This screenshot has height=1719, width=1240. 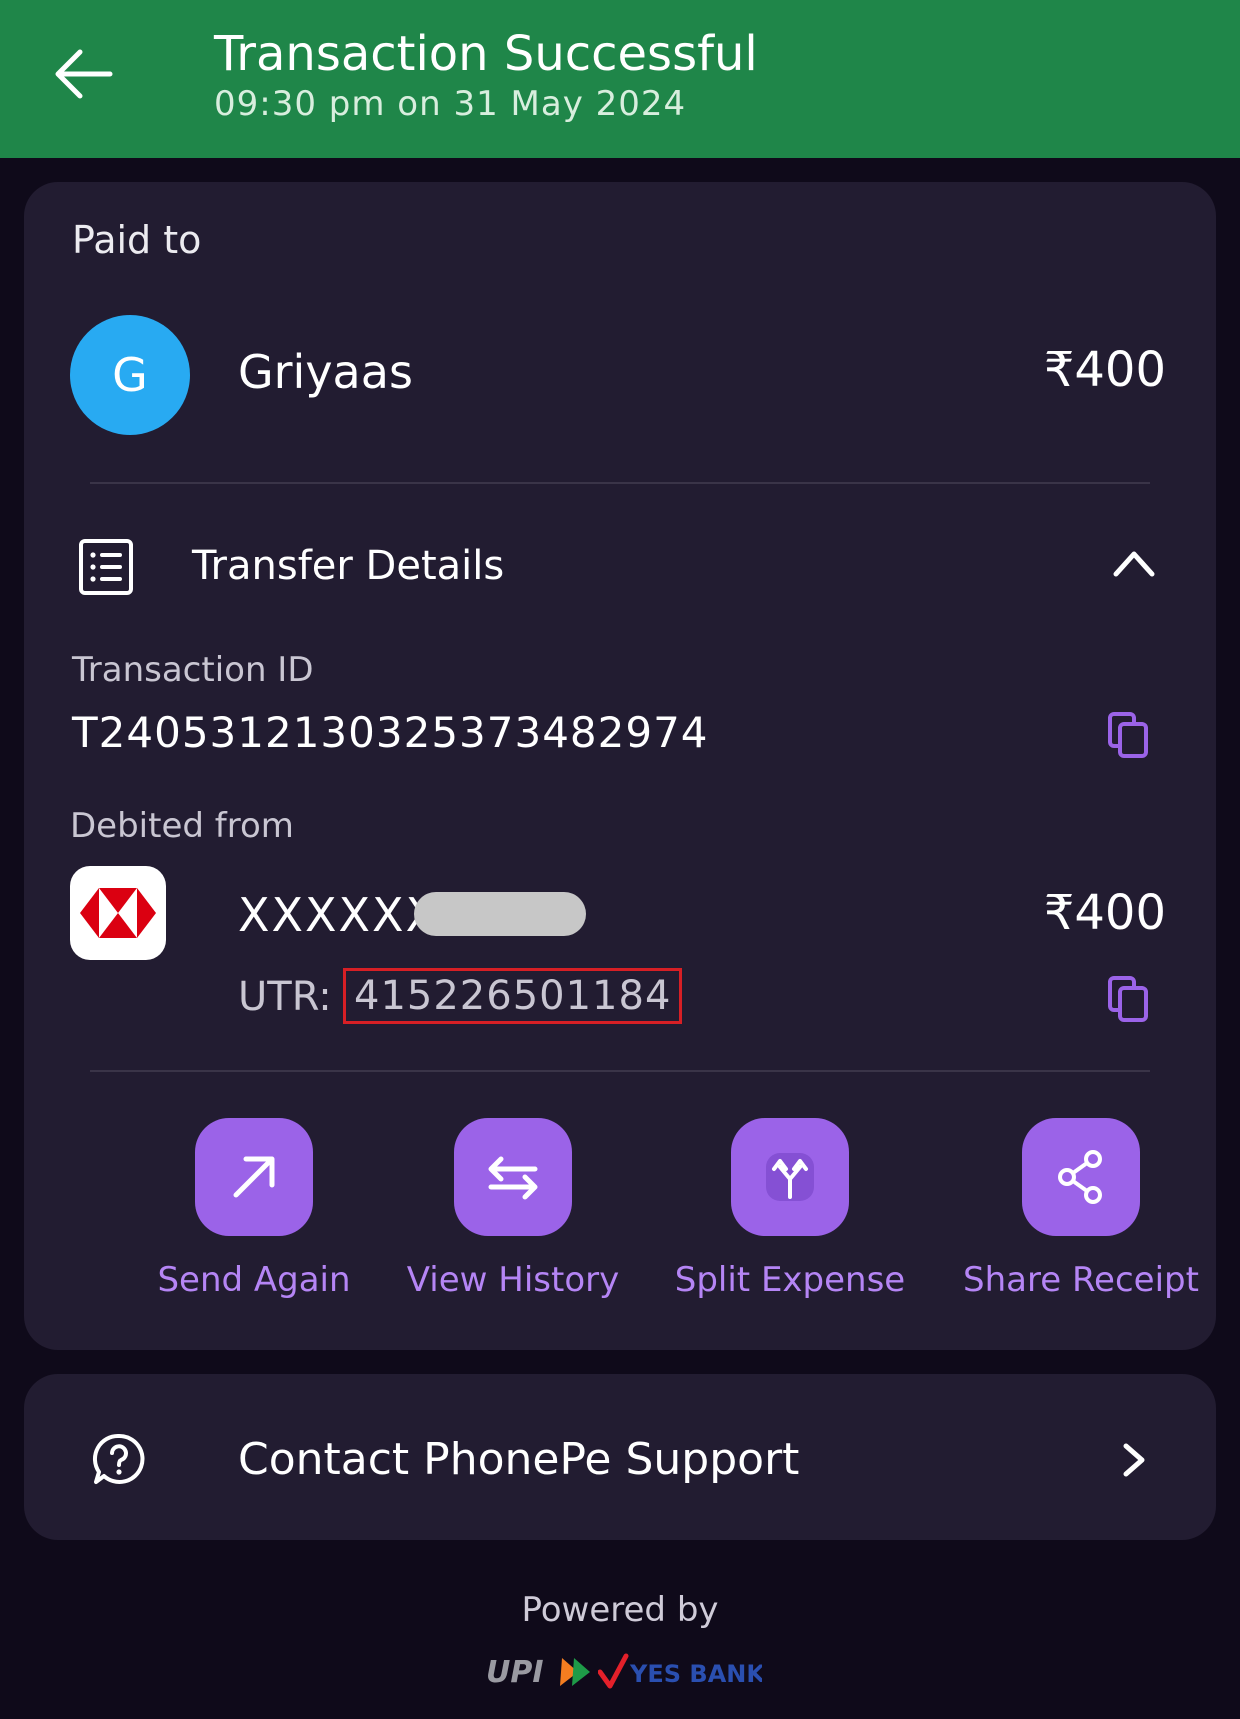 I want to click on view-history-button: View History, so click(x=513, y=1213).